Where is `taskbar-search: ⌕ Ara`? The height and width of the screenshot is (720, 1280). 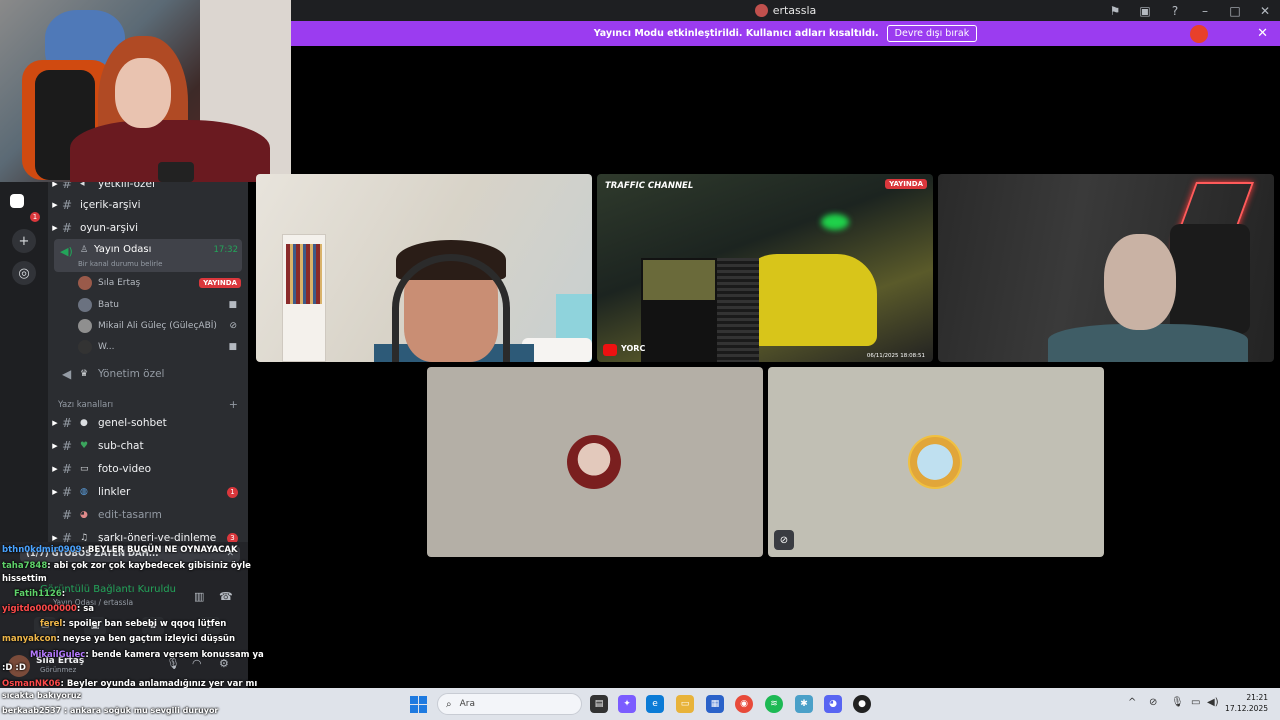
taskbar-search: ⌕ Ara is located at coordinates (509, 704).